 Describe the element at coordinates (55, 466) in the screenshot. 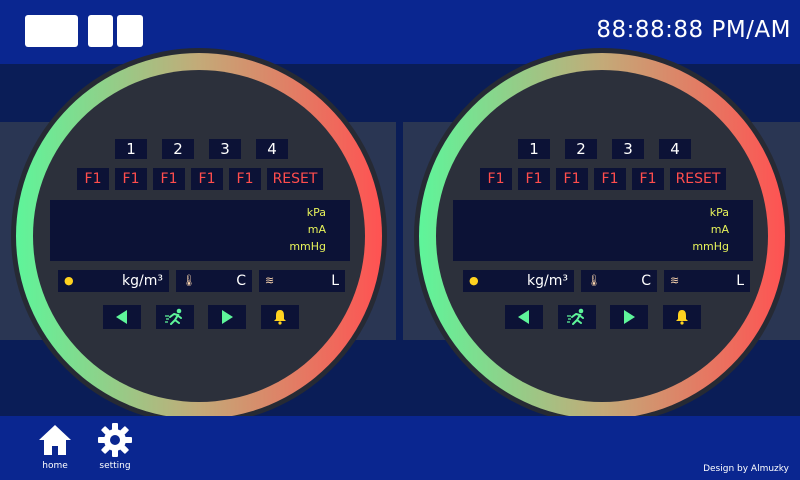

I see `home-label: home` at that location.